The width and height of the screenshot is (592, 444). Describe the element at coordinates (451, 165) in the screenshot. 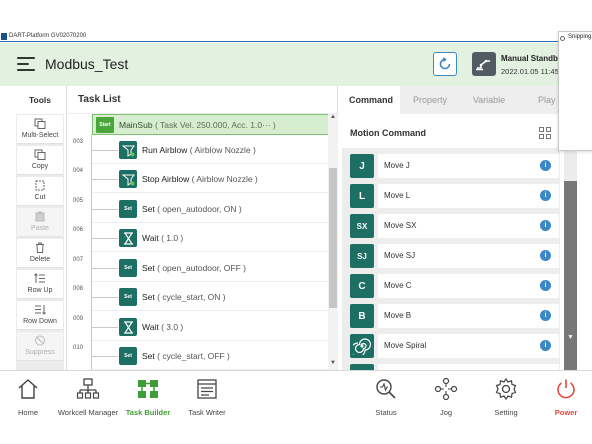

I see `motion-command-item: J Move J i` at that location.